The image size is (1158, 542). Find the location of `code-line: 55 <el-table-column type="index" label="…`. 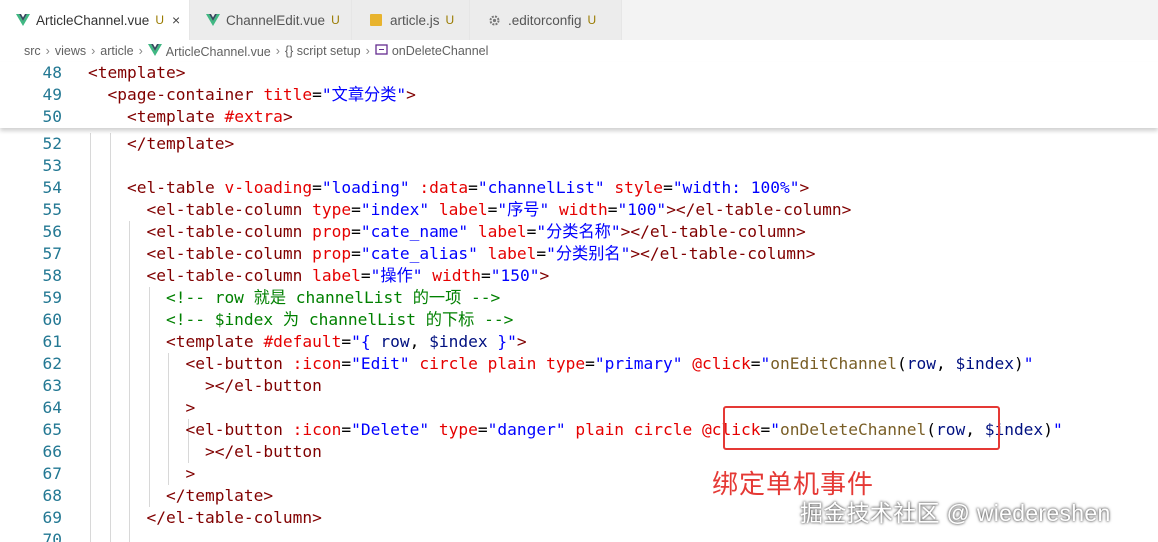

code-line: 55 <el-table-column type="index" label="… is located at coordinates (579, 210).